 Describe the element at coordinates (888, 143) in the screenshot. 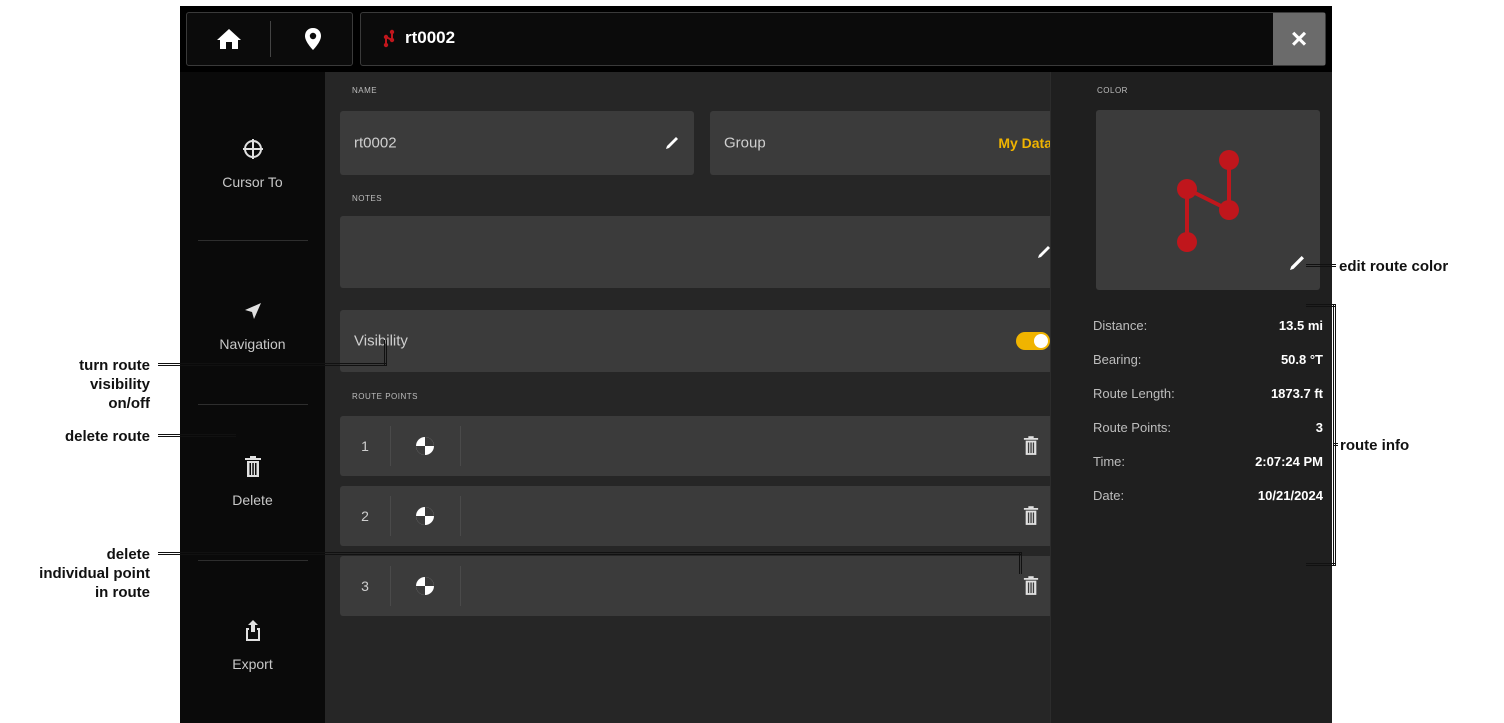

I see `group-field: Group My Data` at that location.